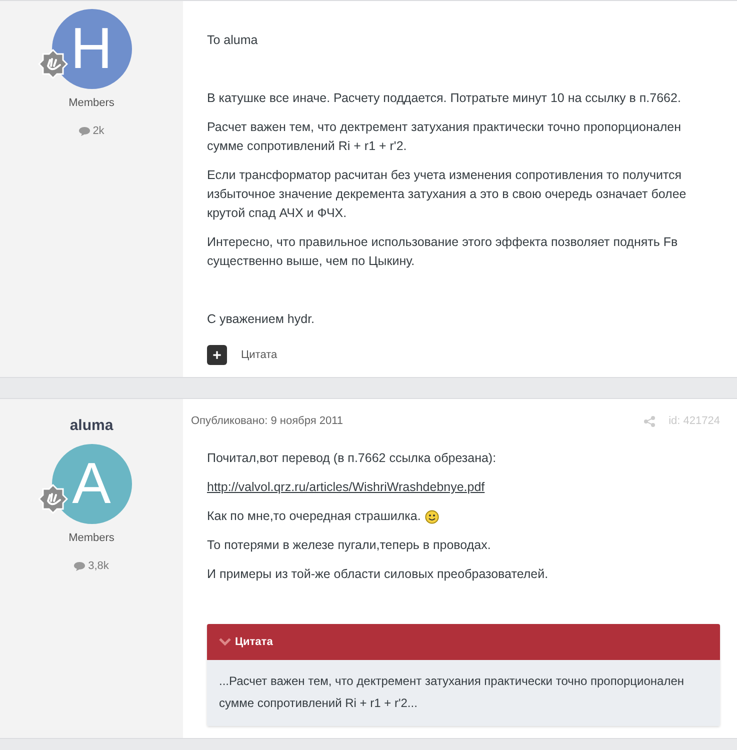  Describe the element at coordinates (233, 40) in the screenshot. I see `post-paragraph: To aluma` at that location.